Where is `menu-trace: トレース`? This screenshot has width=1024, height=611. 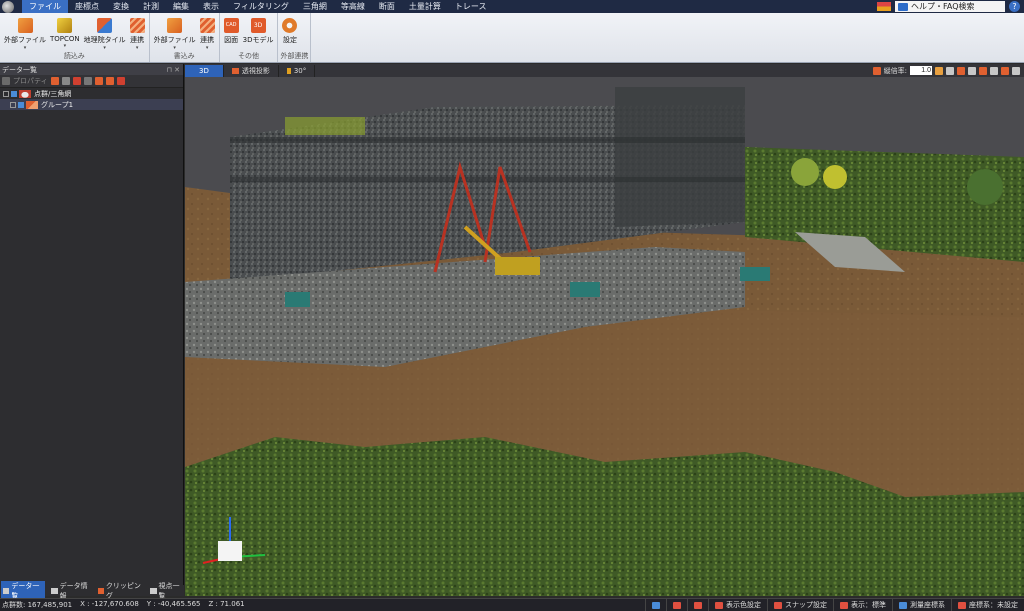 menu-trace: トレース is located at coordinates (471, 6).